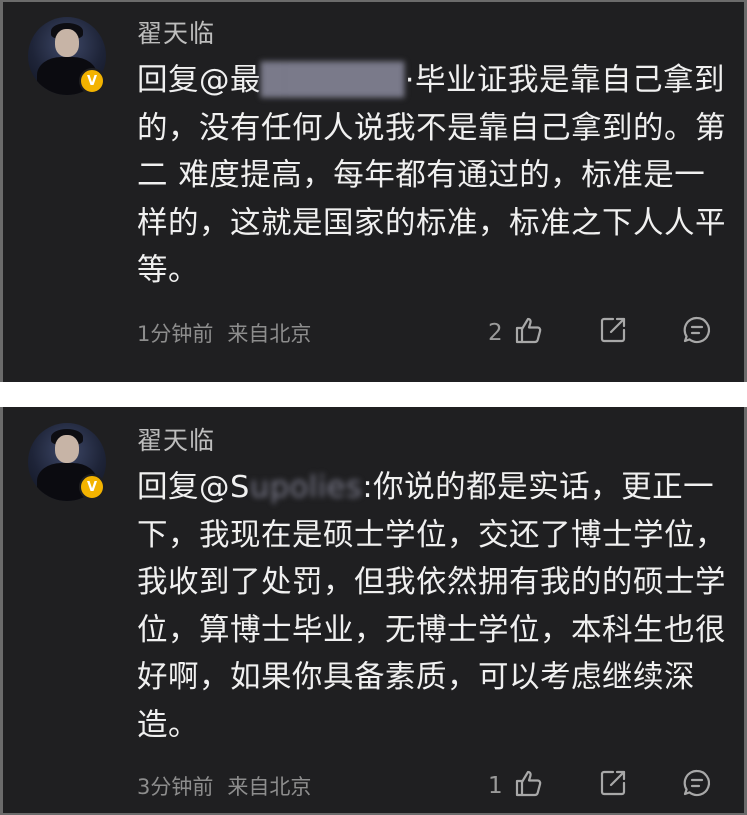  I want to click on card-separator, so click(373, 394).